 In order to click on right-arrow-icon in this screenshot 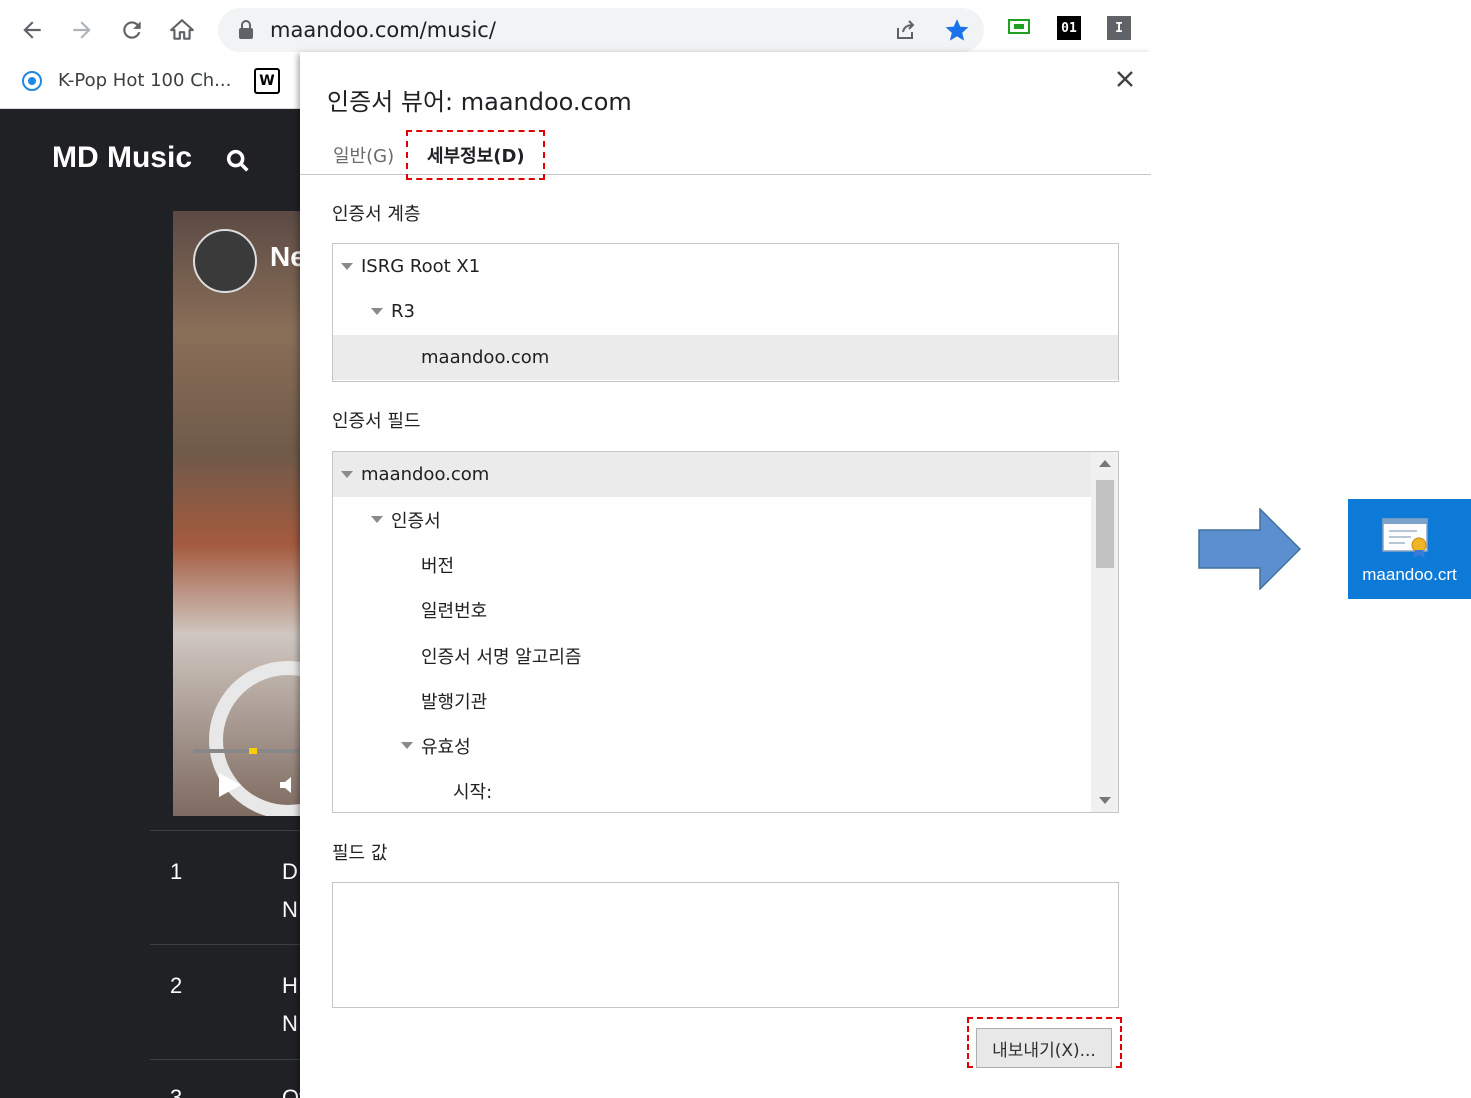, I will do `click(1250, 549)`.